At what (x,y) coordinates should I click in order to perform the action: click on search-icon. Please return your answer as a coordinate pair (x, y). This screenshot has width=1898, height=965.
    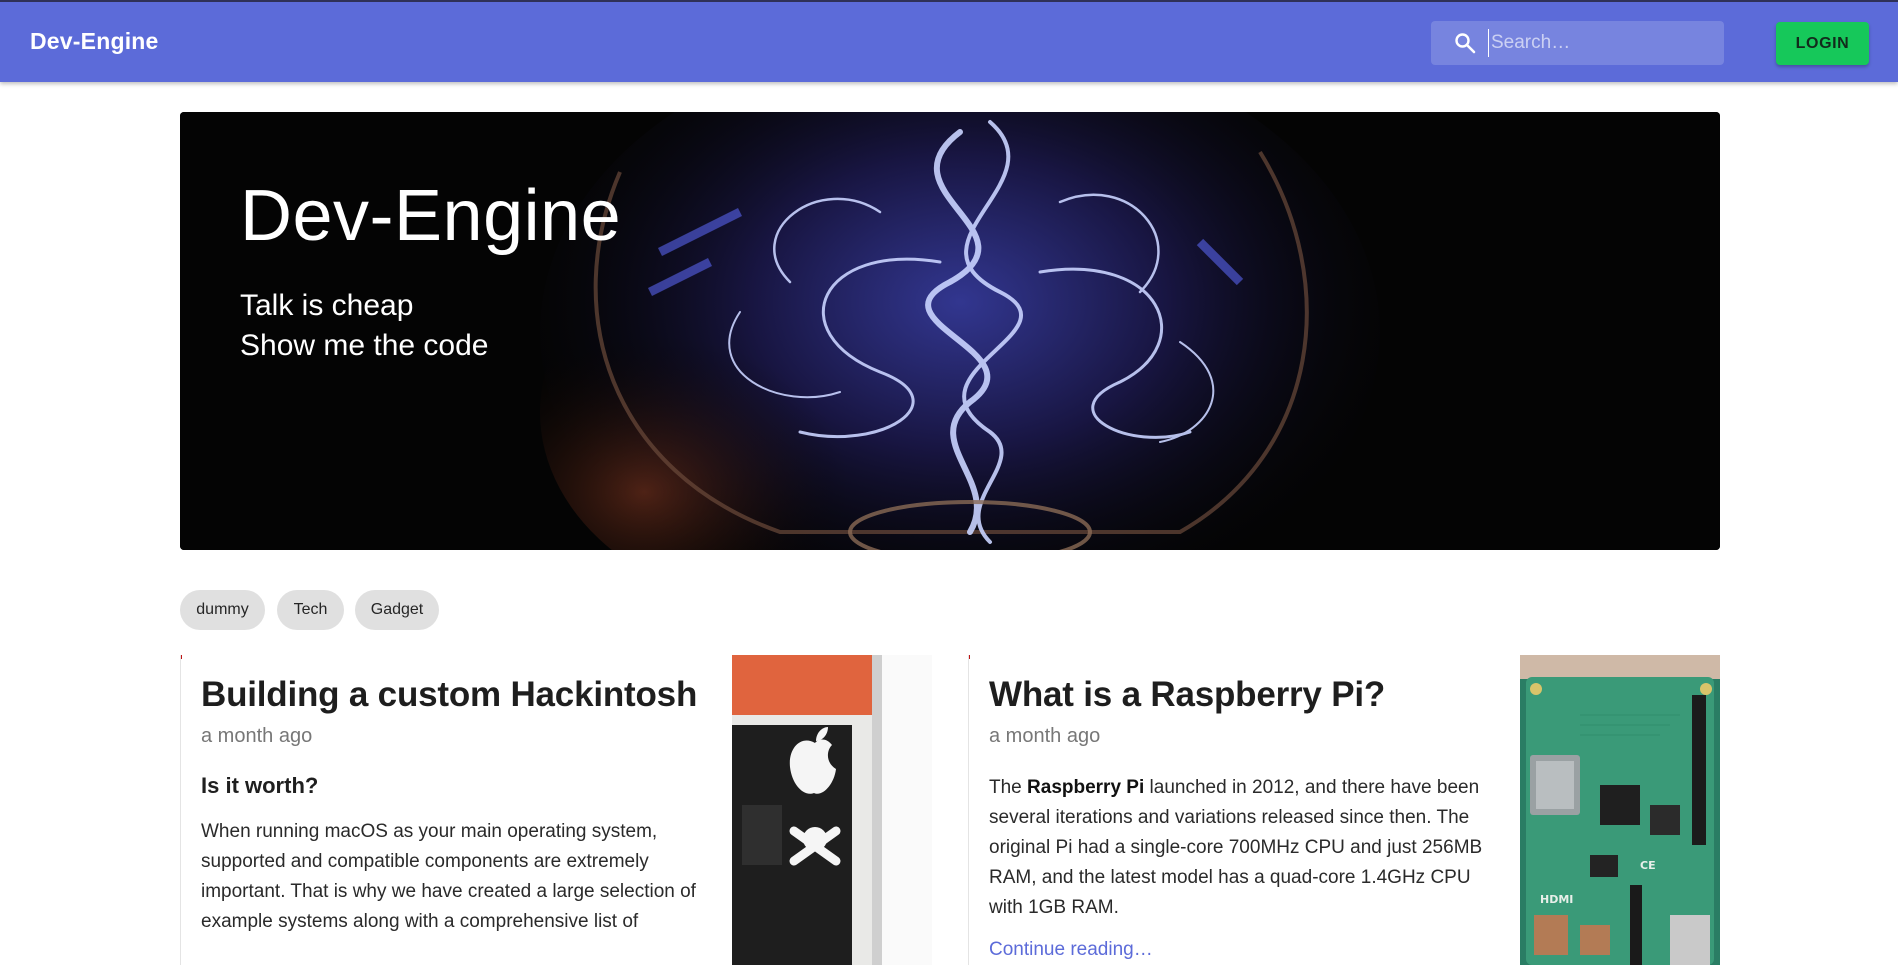
    Looking at the image, I should click on (1465, 43).